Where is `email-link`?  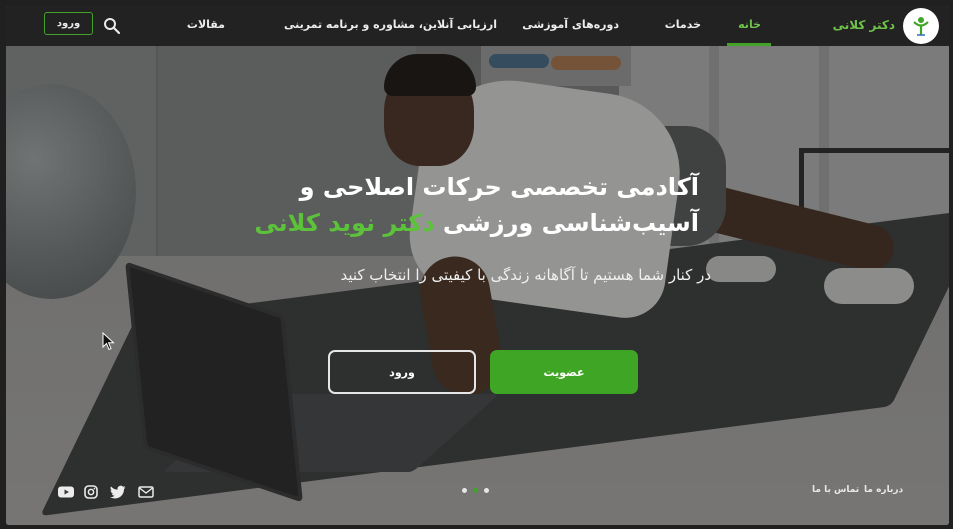 email-link is located at coordinates (146, 491).